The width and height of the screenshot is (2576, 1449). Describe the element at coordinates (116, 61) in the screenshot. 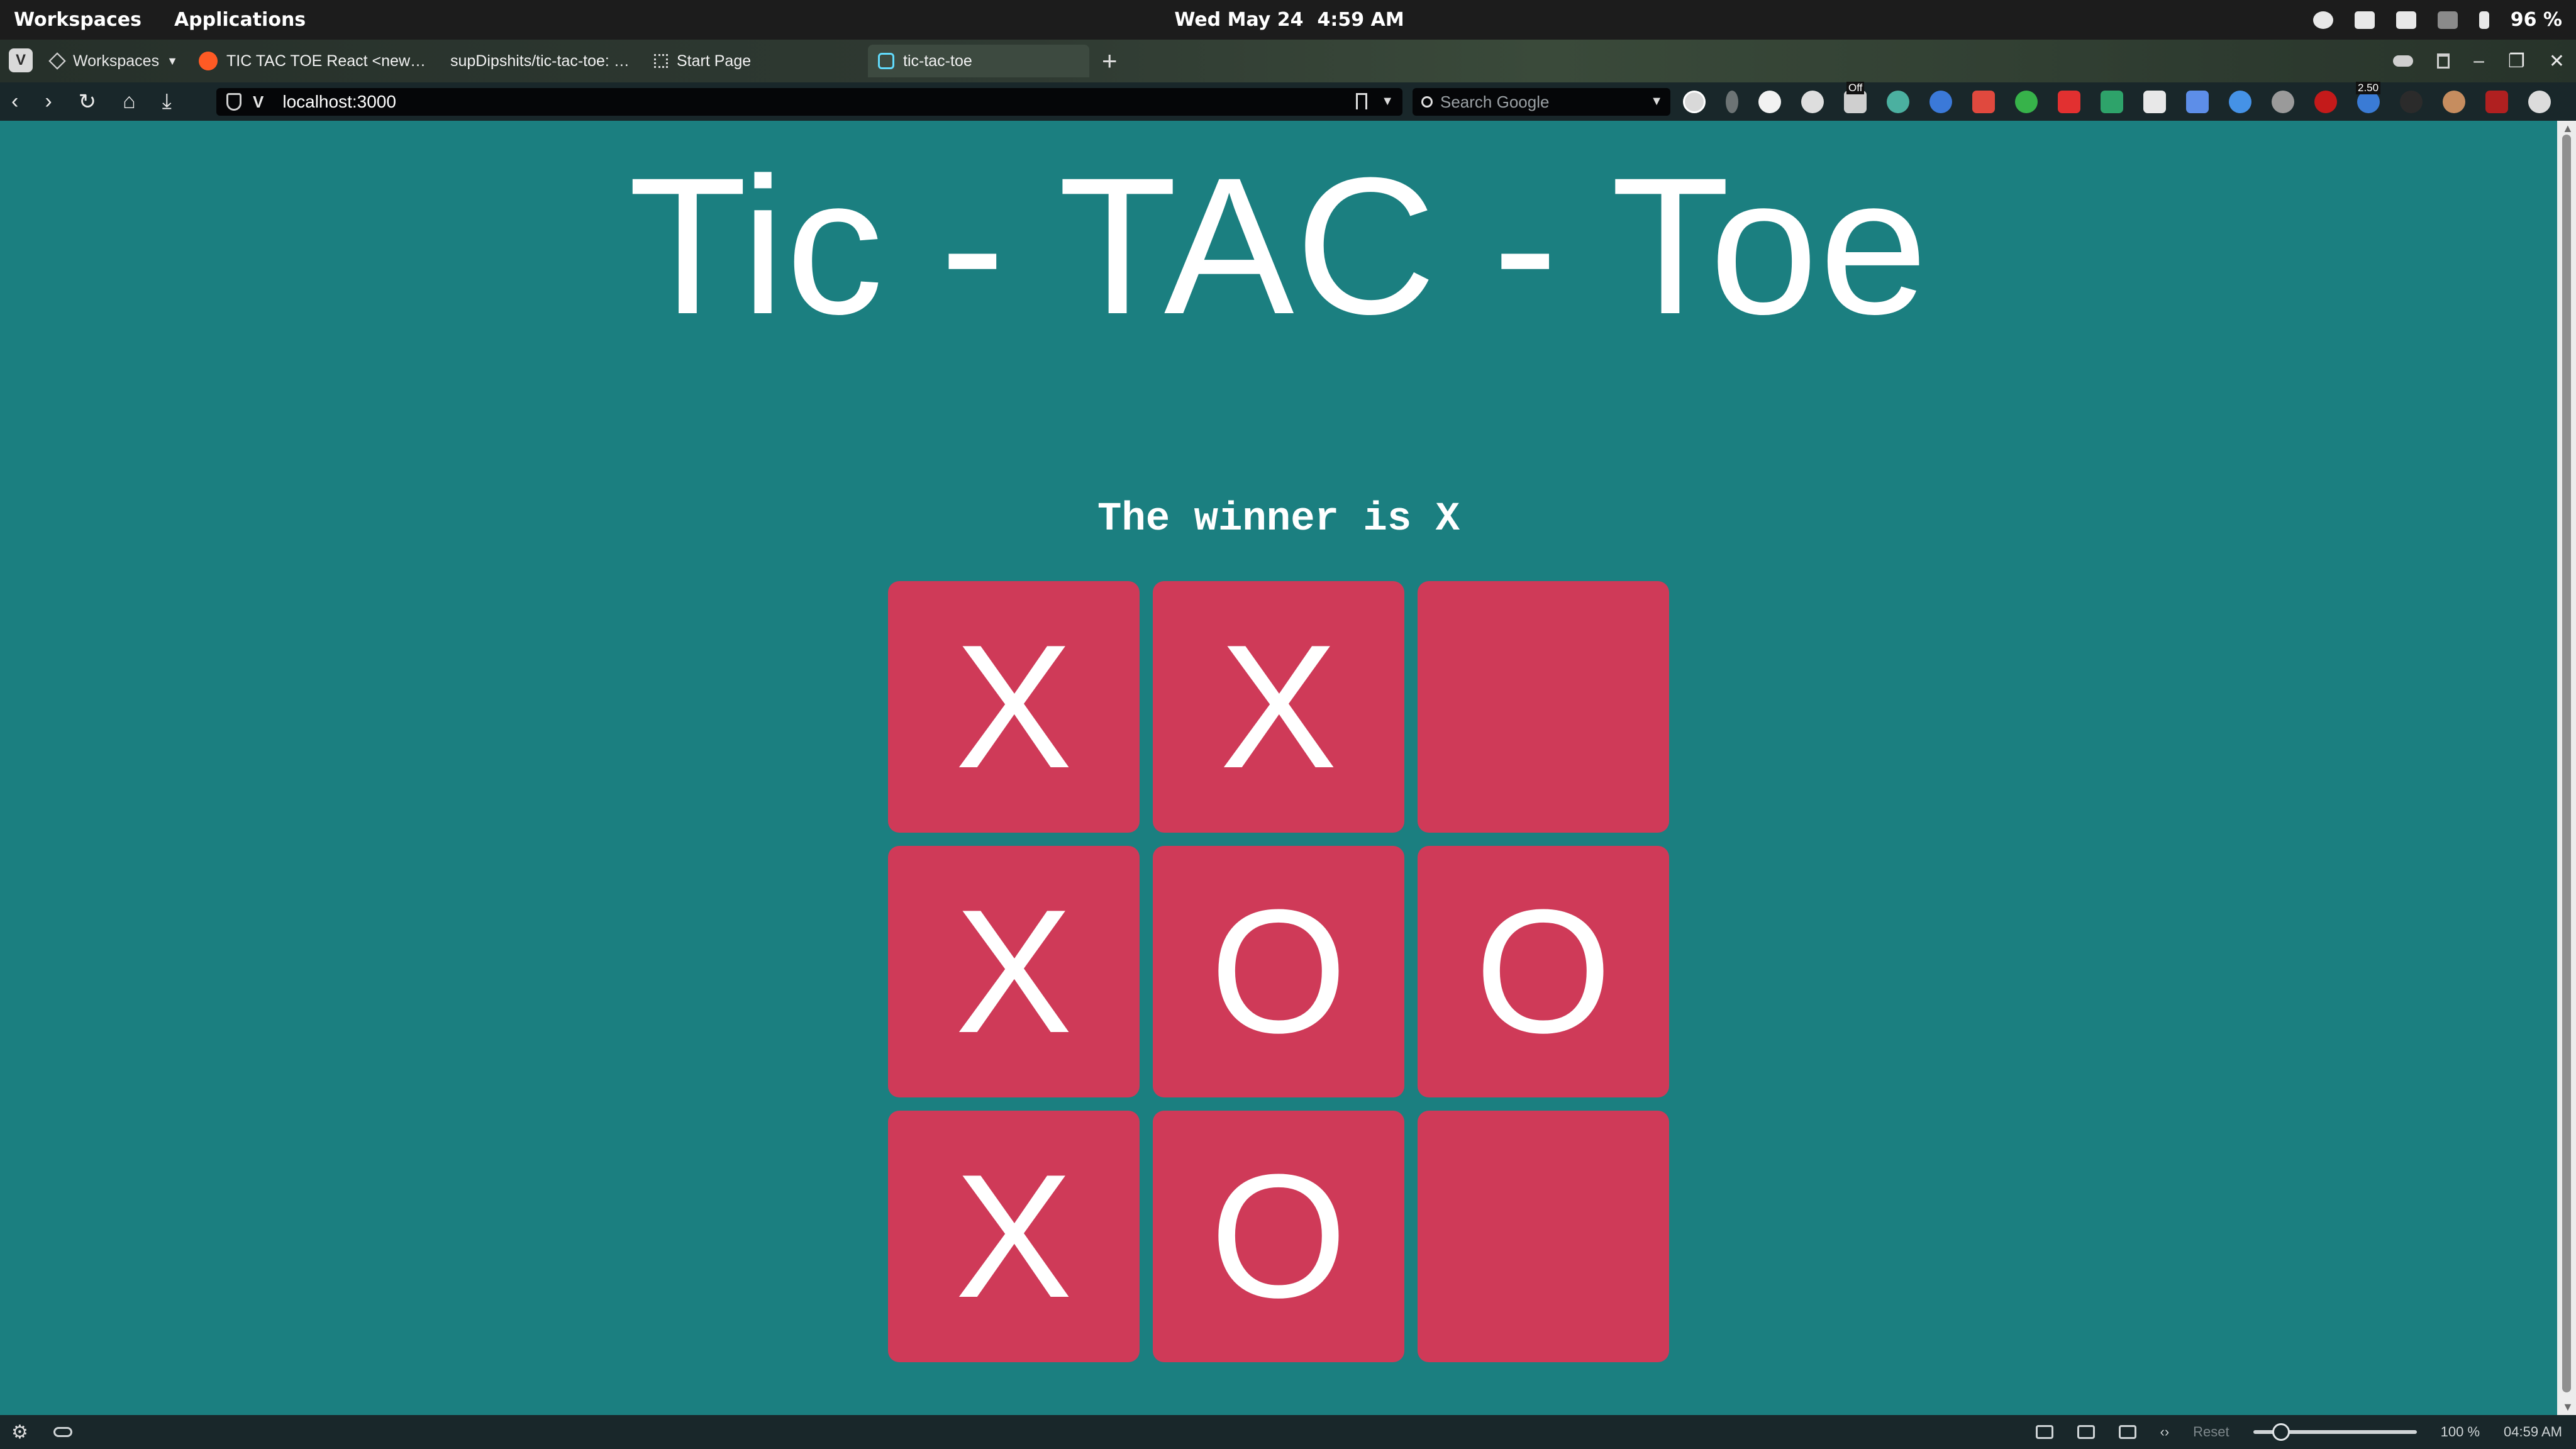

I see `workspaces-label: Workspaces` at that location.